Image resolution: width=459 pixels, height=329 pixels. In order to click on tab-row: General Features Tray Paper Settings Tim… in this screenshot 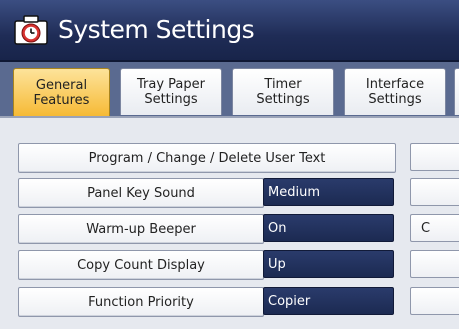, I will do `click(233, 93)`.